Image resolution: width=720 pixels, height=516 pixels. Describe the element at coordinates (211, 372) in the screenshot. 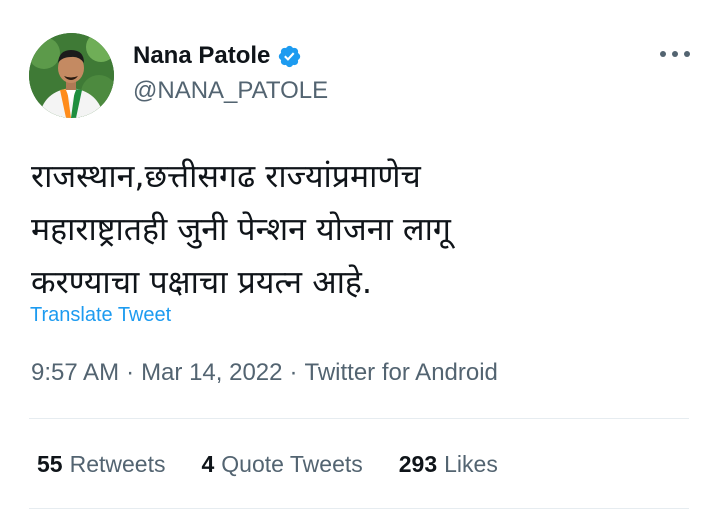

I see `tweet-date: Mar 14, 2022` at that location.